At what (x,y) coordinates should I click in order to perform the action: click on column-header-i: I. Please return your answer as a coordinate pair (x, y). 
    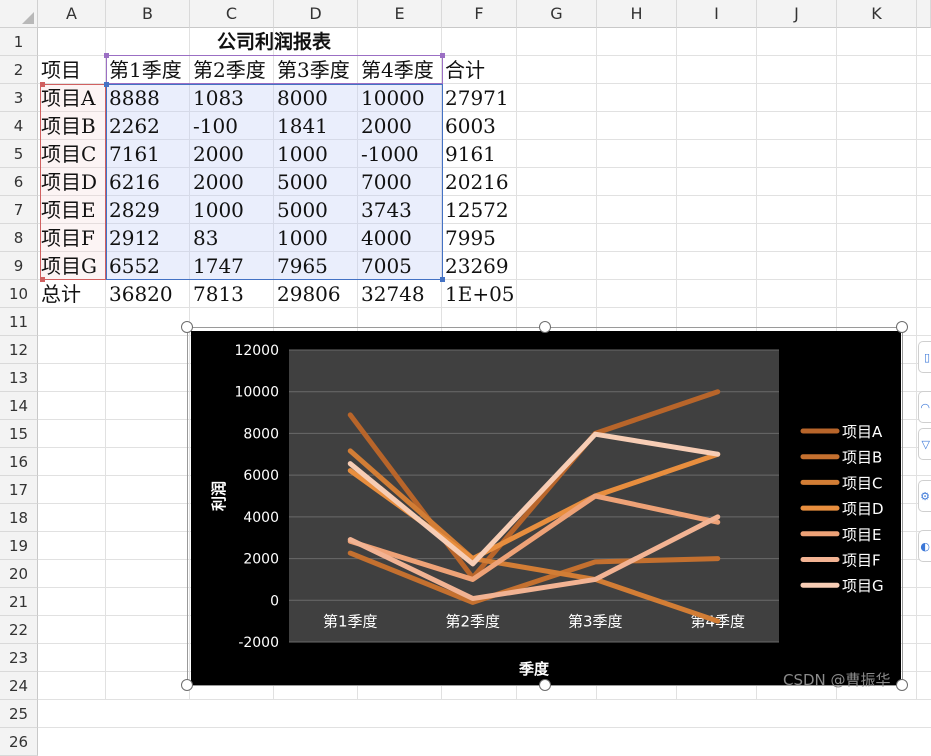
    Looking at the image, I should click on (717, 14).